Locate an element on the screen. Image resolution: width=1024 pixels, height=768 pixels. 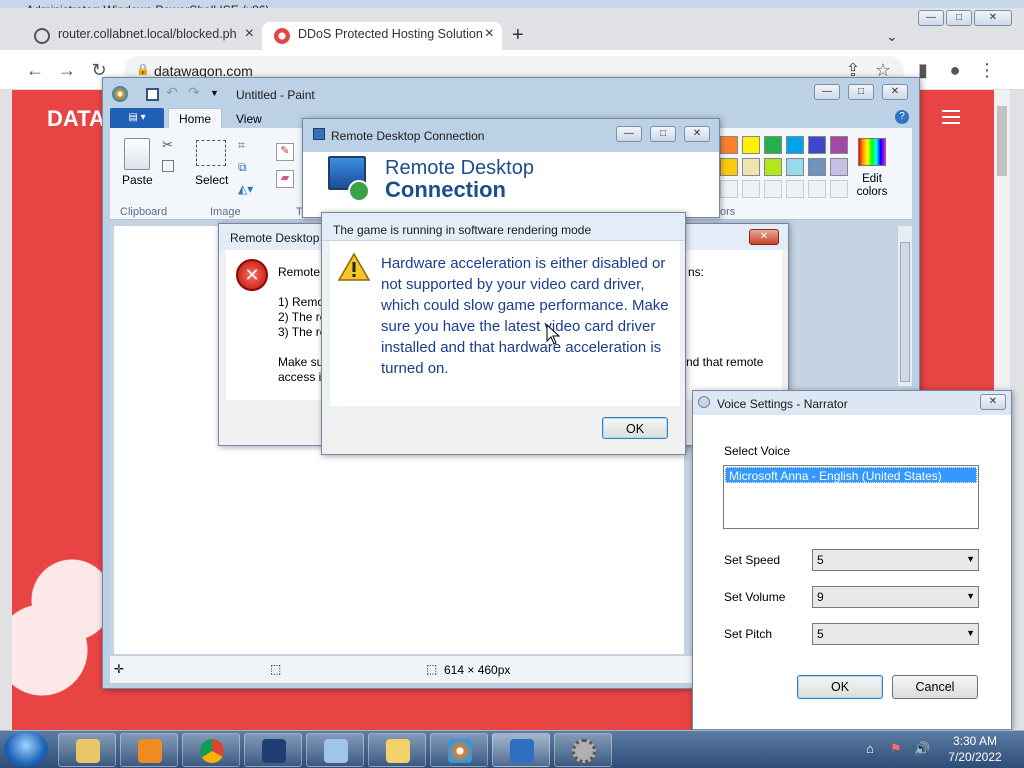
volume-icon: 🔊 is located at coordinates (922, 749).